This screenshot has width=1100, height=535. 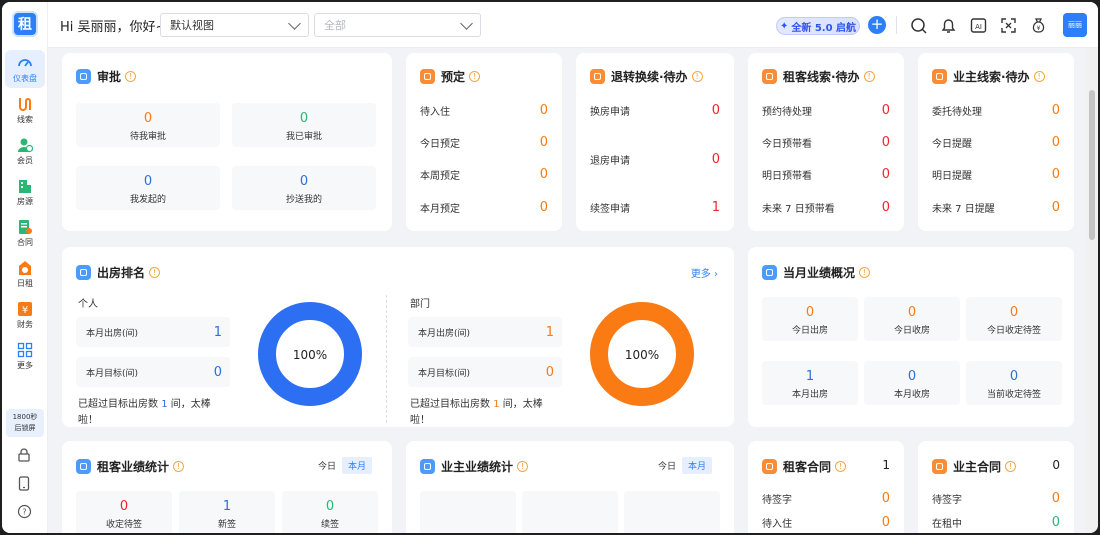 I want to click on more-link: 更多 ›, so click(x=704, y=272).